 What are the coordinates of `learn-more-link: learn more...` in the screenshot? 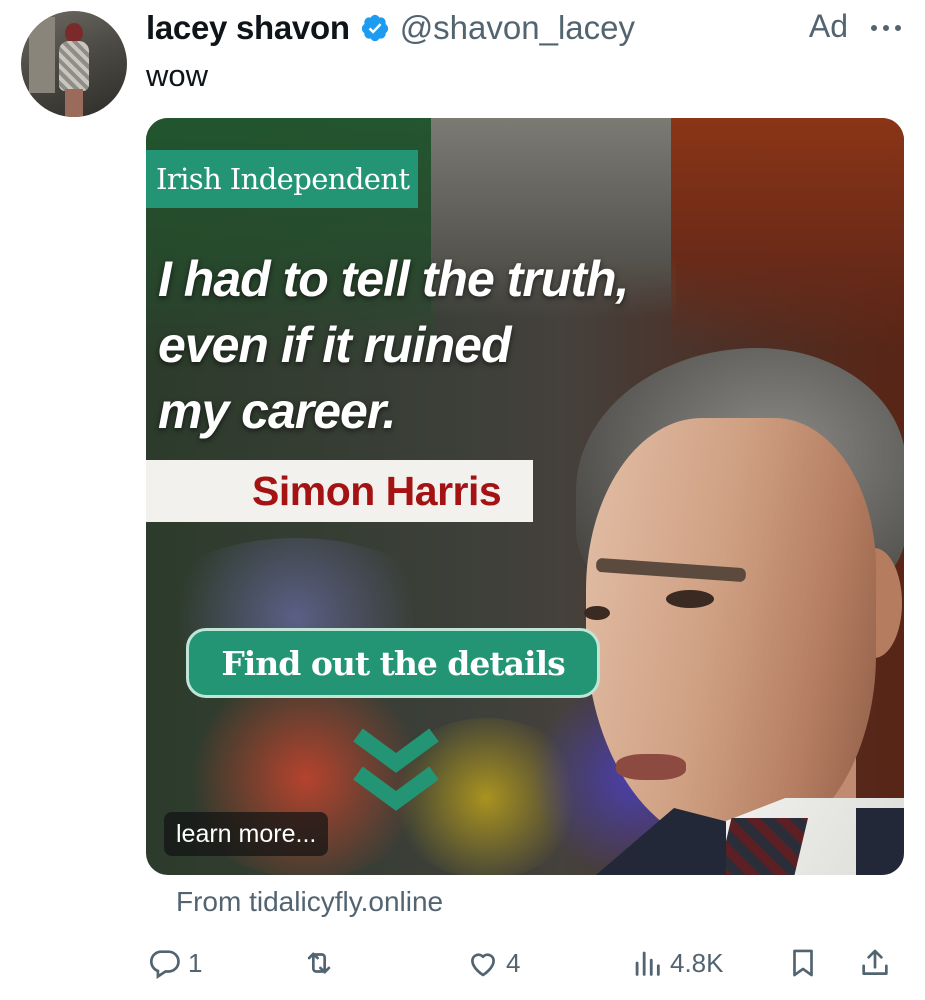 It's located at (246, 834).